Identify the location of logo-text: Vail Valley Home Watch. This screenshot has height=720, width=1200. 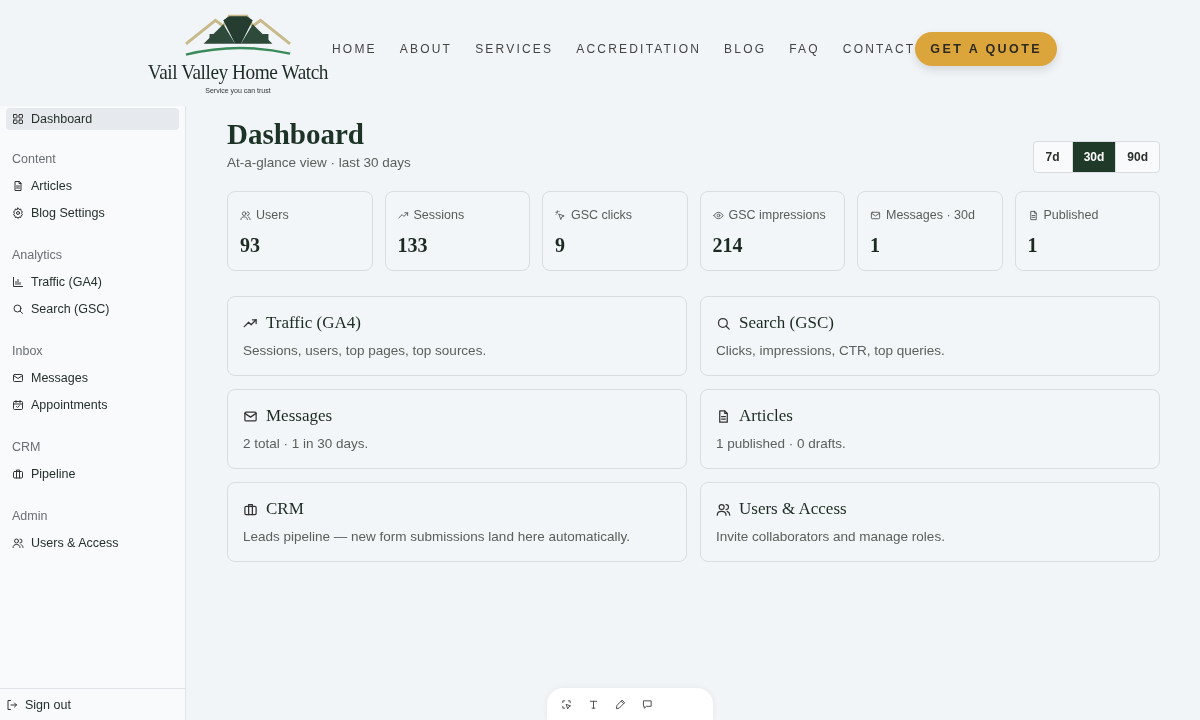
(238, 72).